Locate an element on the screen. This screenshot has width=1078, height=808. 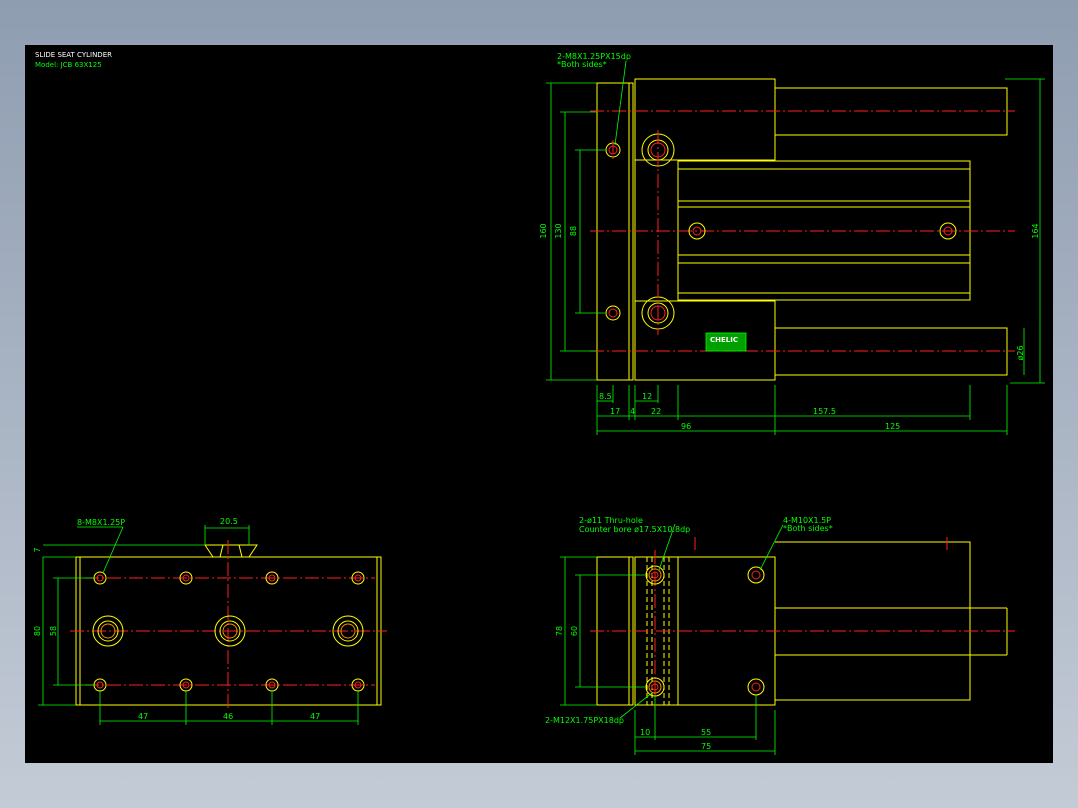
dim-7: 7 is located at coordinates (37, 549).